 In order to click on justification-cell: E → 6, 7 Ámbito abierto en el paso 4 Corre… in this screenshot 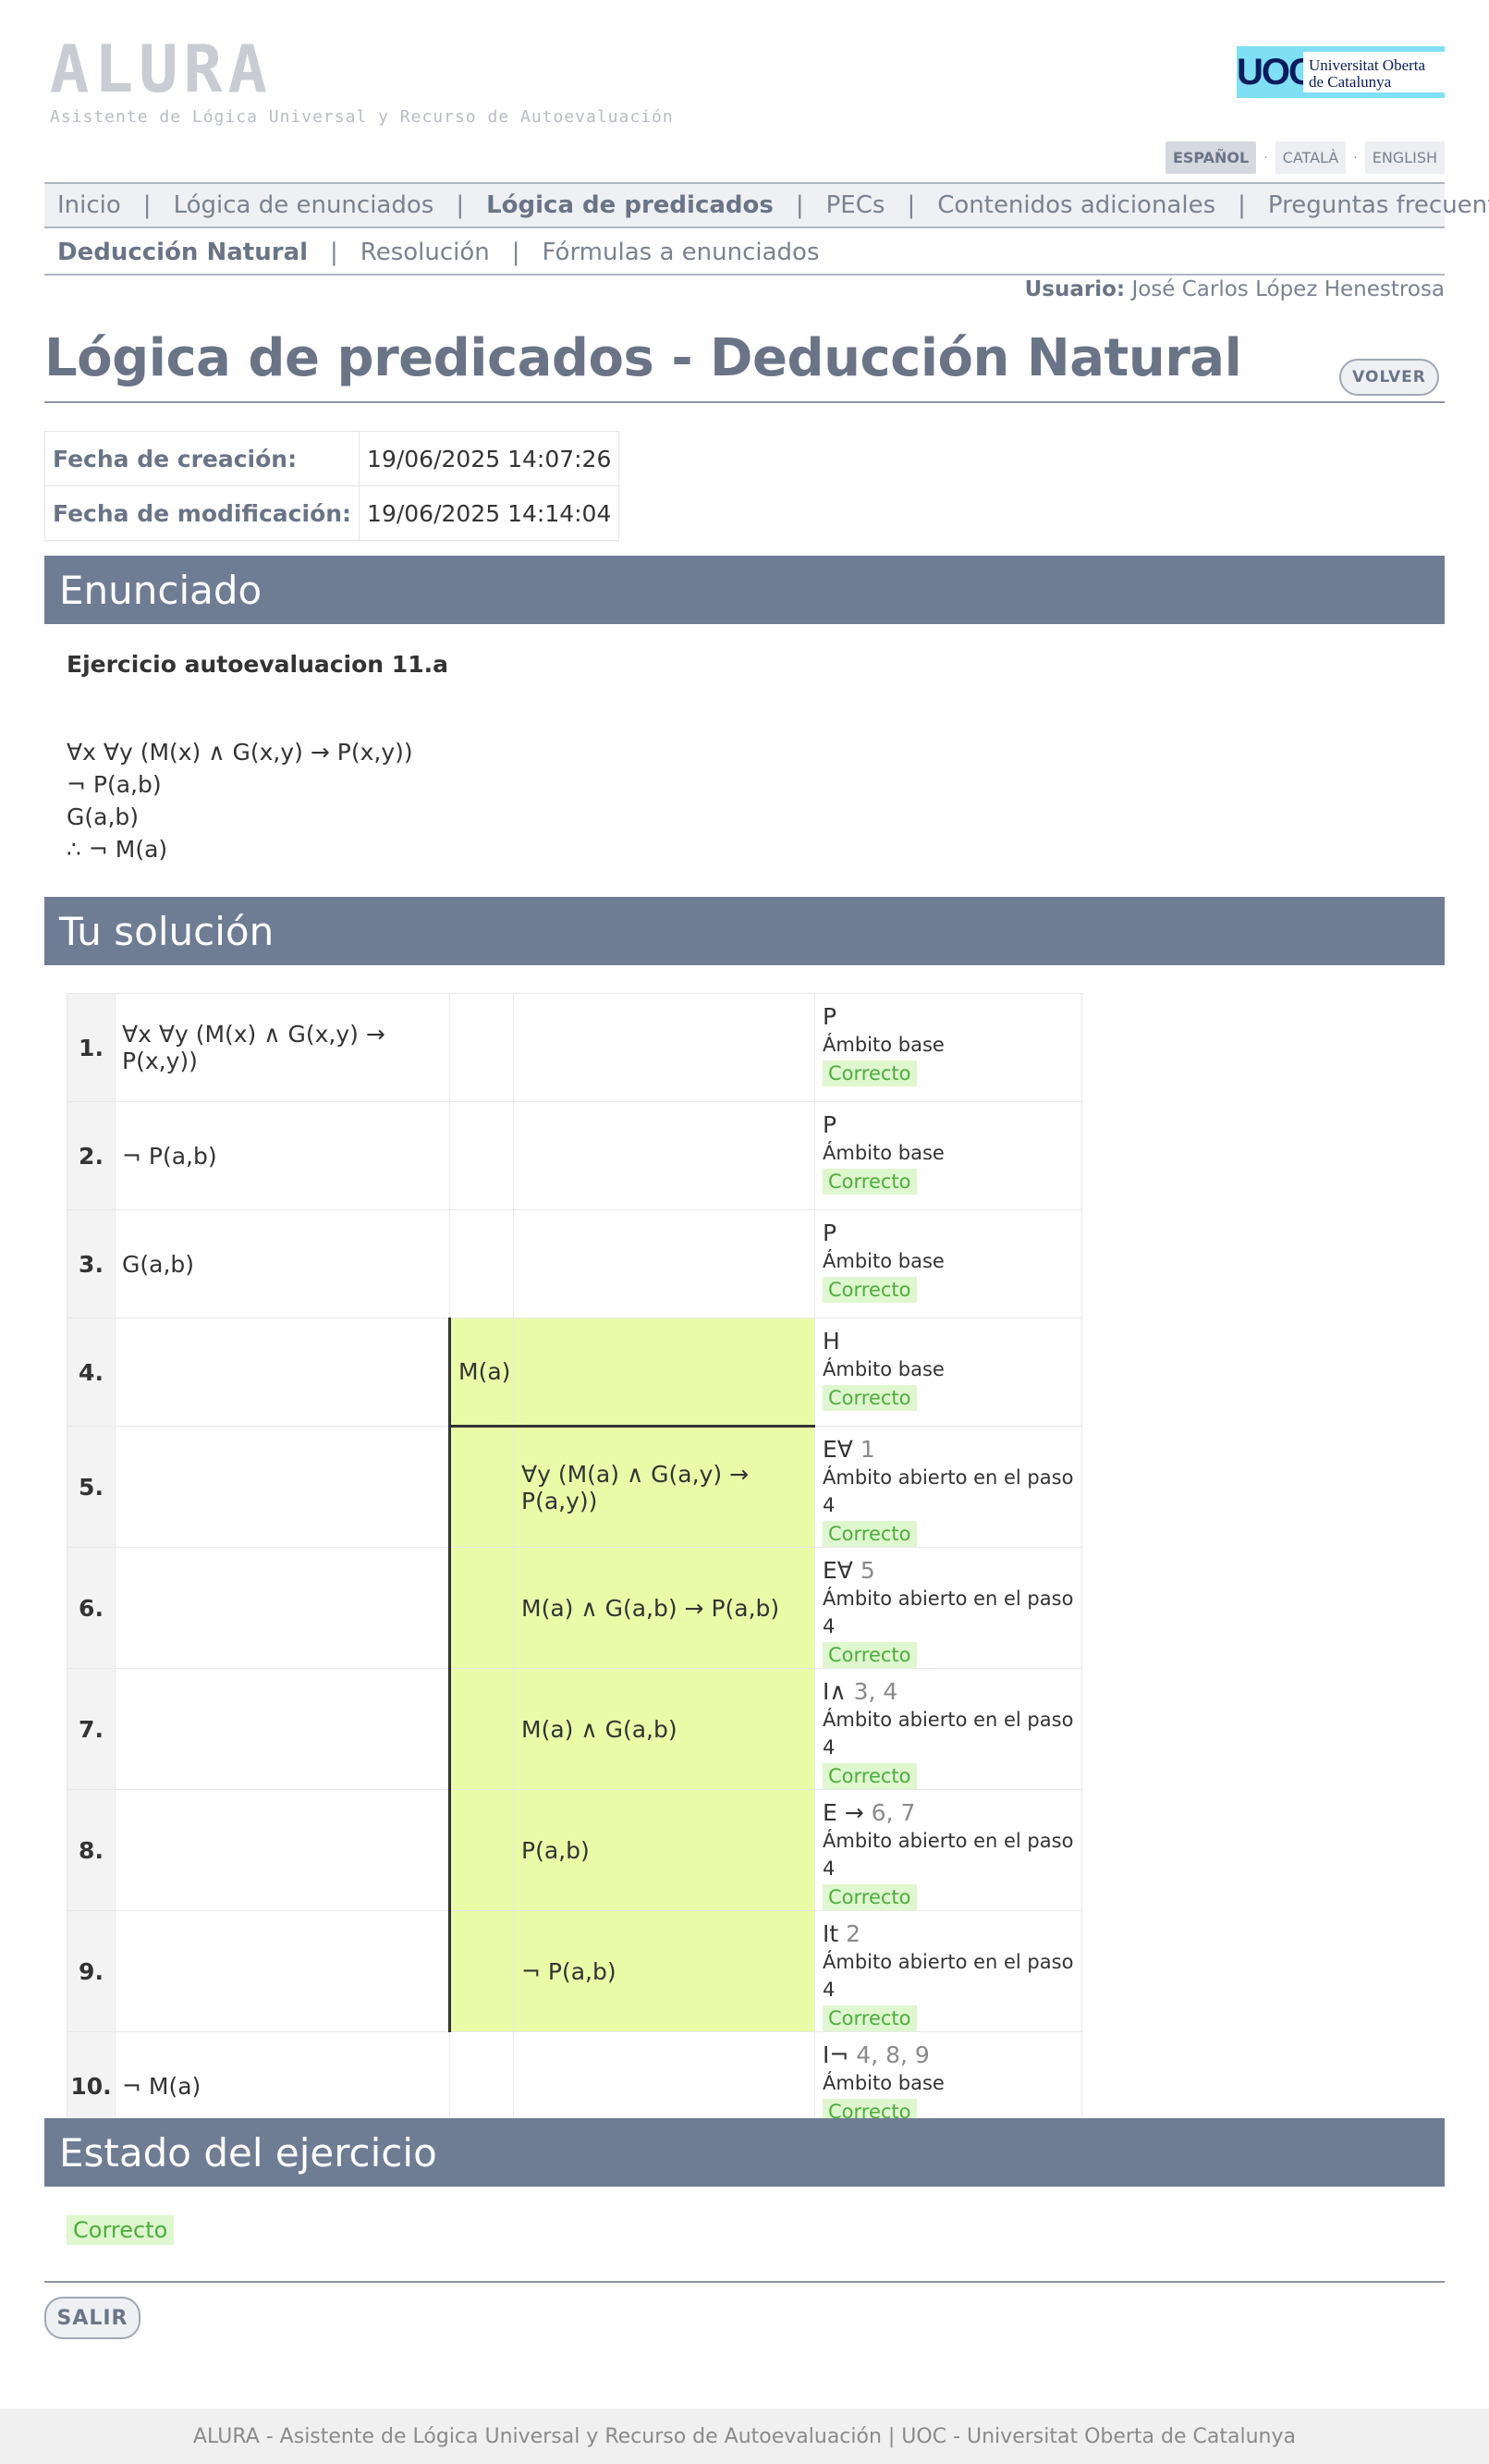, I will do `click(948, 1850)`.